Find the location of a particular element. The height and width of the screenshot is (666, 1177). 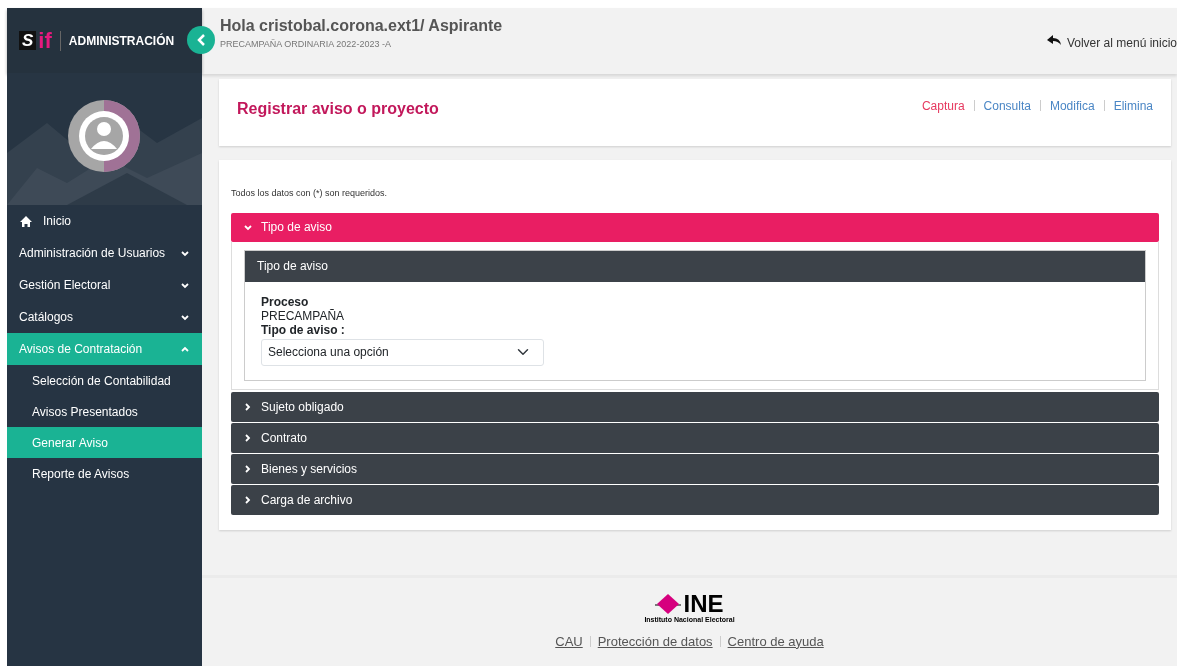

chevron-left-icon is located at coordinates (201, 40).